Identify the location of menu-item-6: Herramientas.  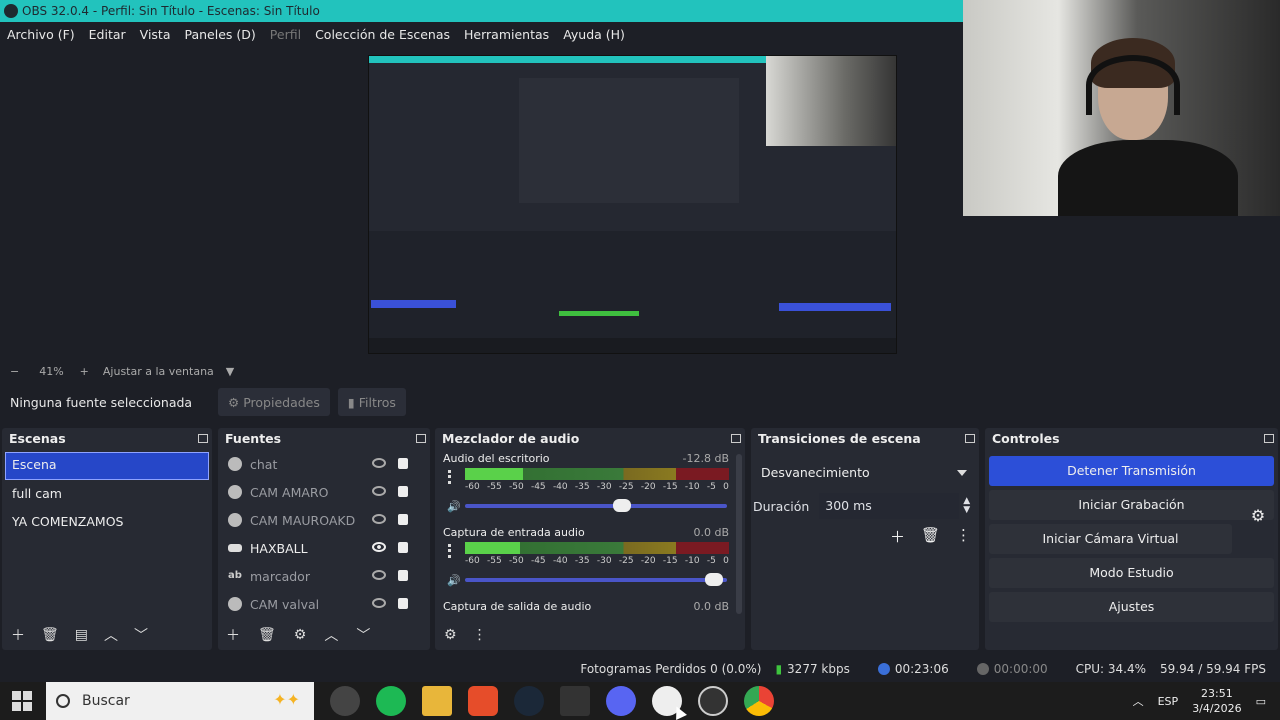
(506, 34).